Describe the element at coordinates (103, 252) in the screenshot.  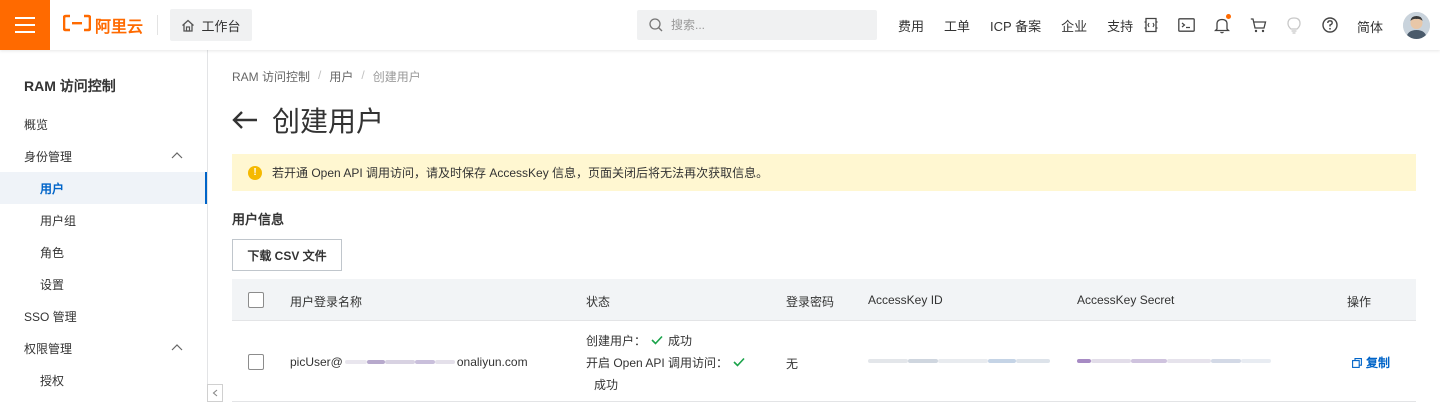
I see `sidebar-item-roles: 角色` at that location.